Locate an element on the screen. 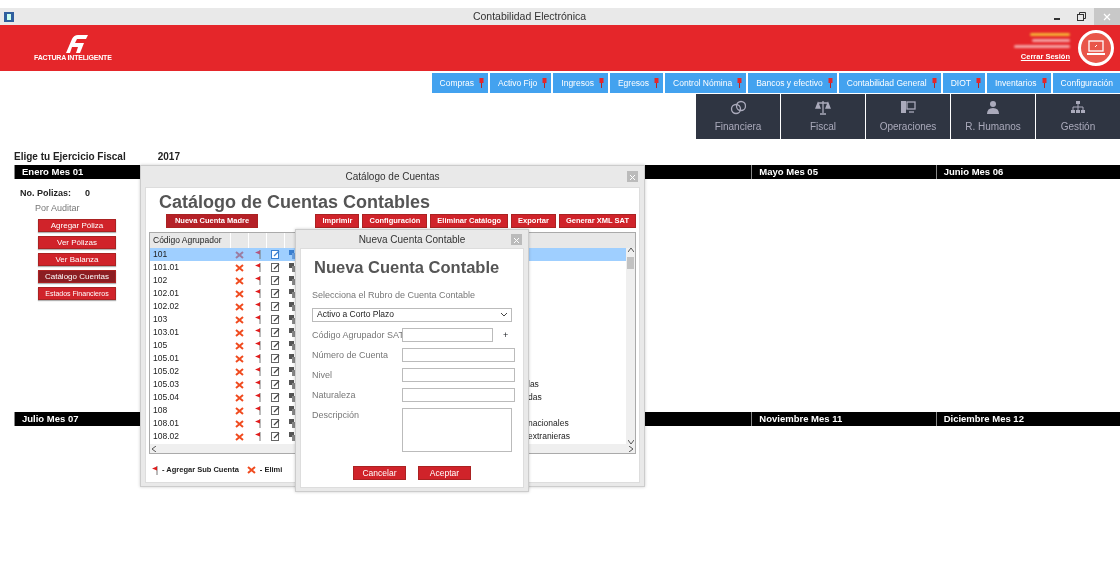  table-cell: extranieras is located at coordinates (549, 436).